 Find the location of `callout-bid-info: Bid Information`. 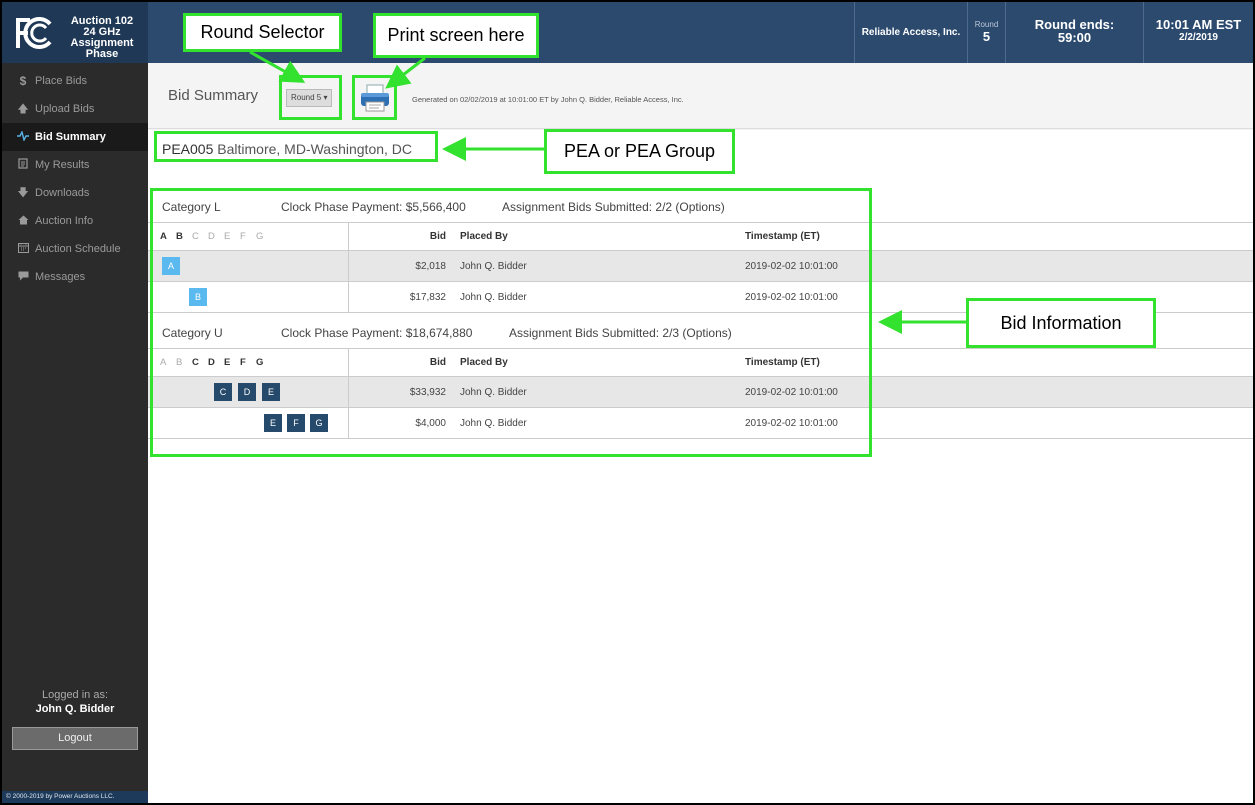

callout-bid-info: Bid Information is located at coordinates (1061, 323).